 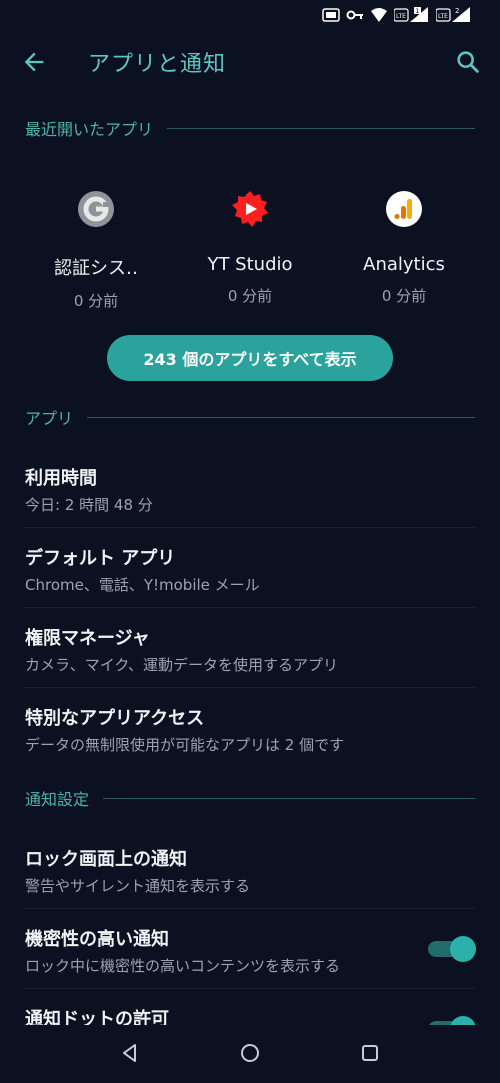 What do you see at coordinates (468, 62) in the screenshot?
I see `search-icon` at bounding box center [468, 62].